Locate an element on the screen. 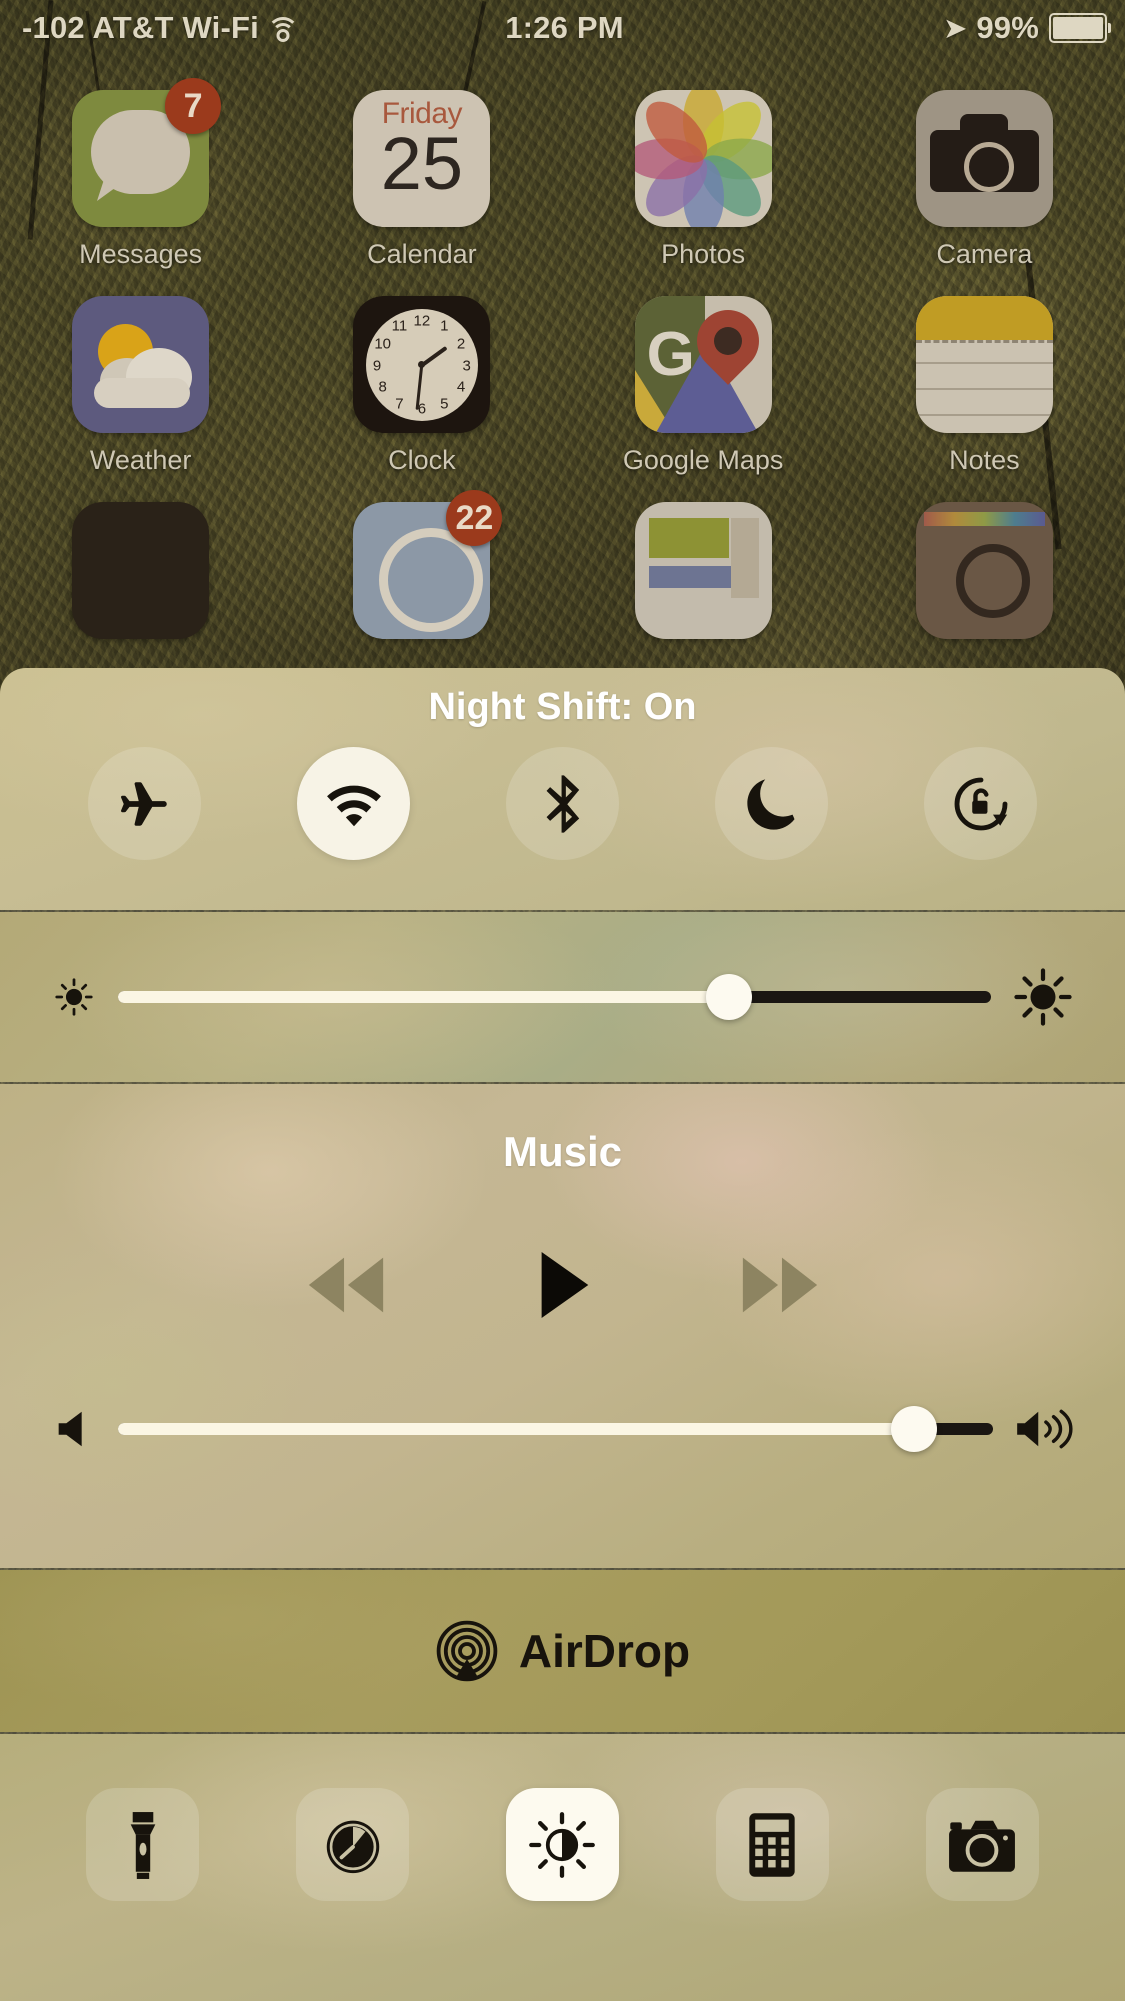  night-shift-button is located at coordinates (562, 1844).